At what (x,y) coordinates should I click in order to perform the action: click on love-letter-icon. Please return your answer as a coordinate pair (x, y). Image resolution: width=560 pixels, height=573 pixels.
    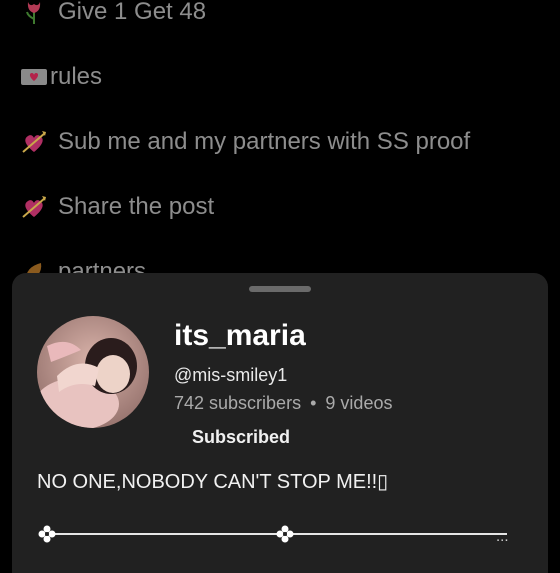
    Looking at the image, I should click on (34, 77).